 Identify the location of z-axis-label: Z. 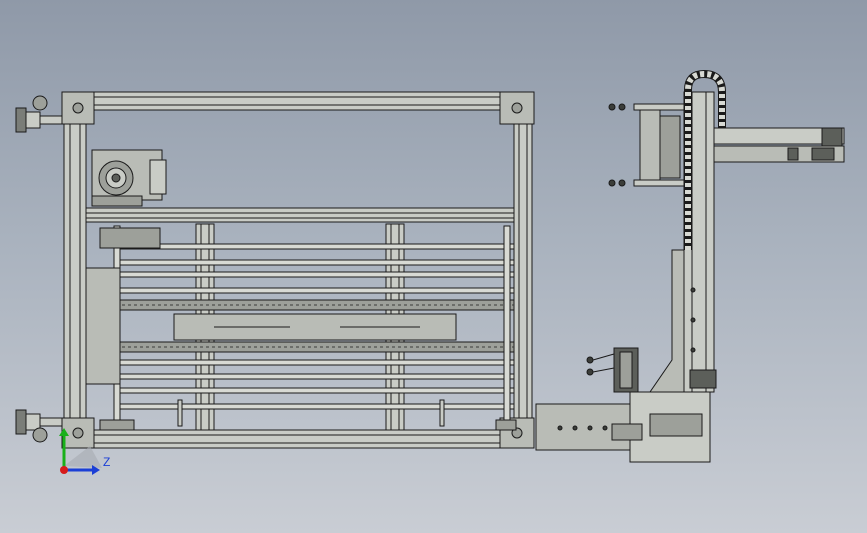
(106, 462).